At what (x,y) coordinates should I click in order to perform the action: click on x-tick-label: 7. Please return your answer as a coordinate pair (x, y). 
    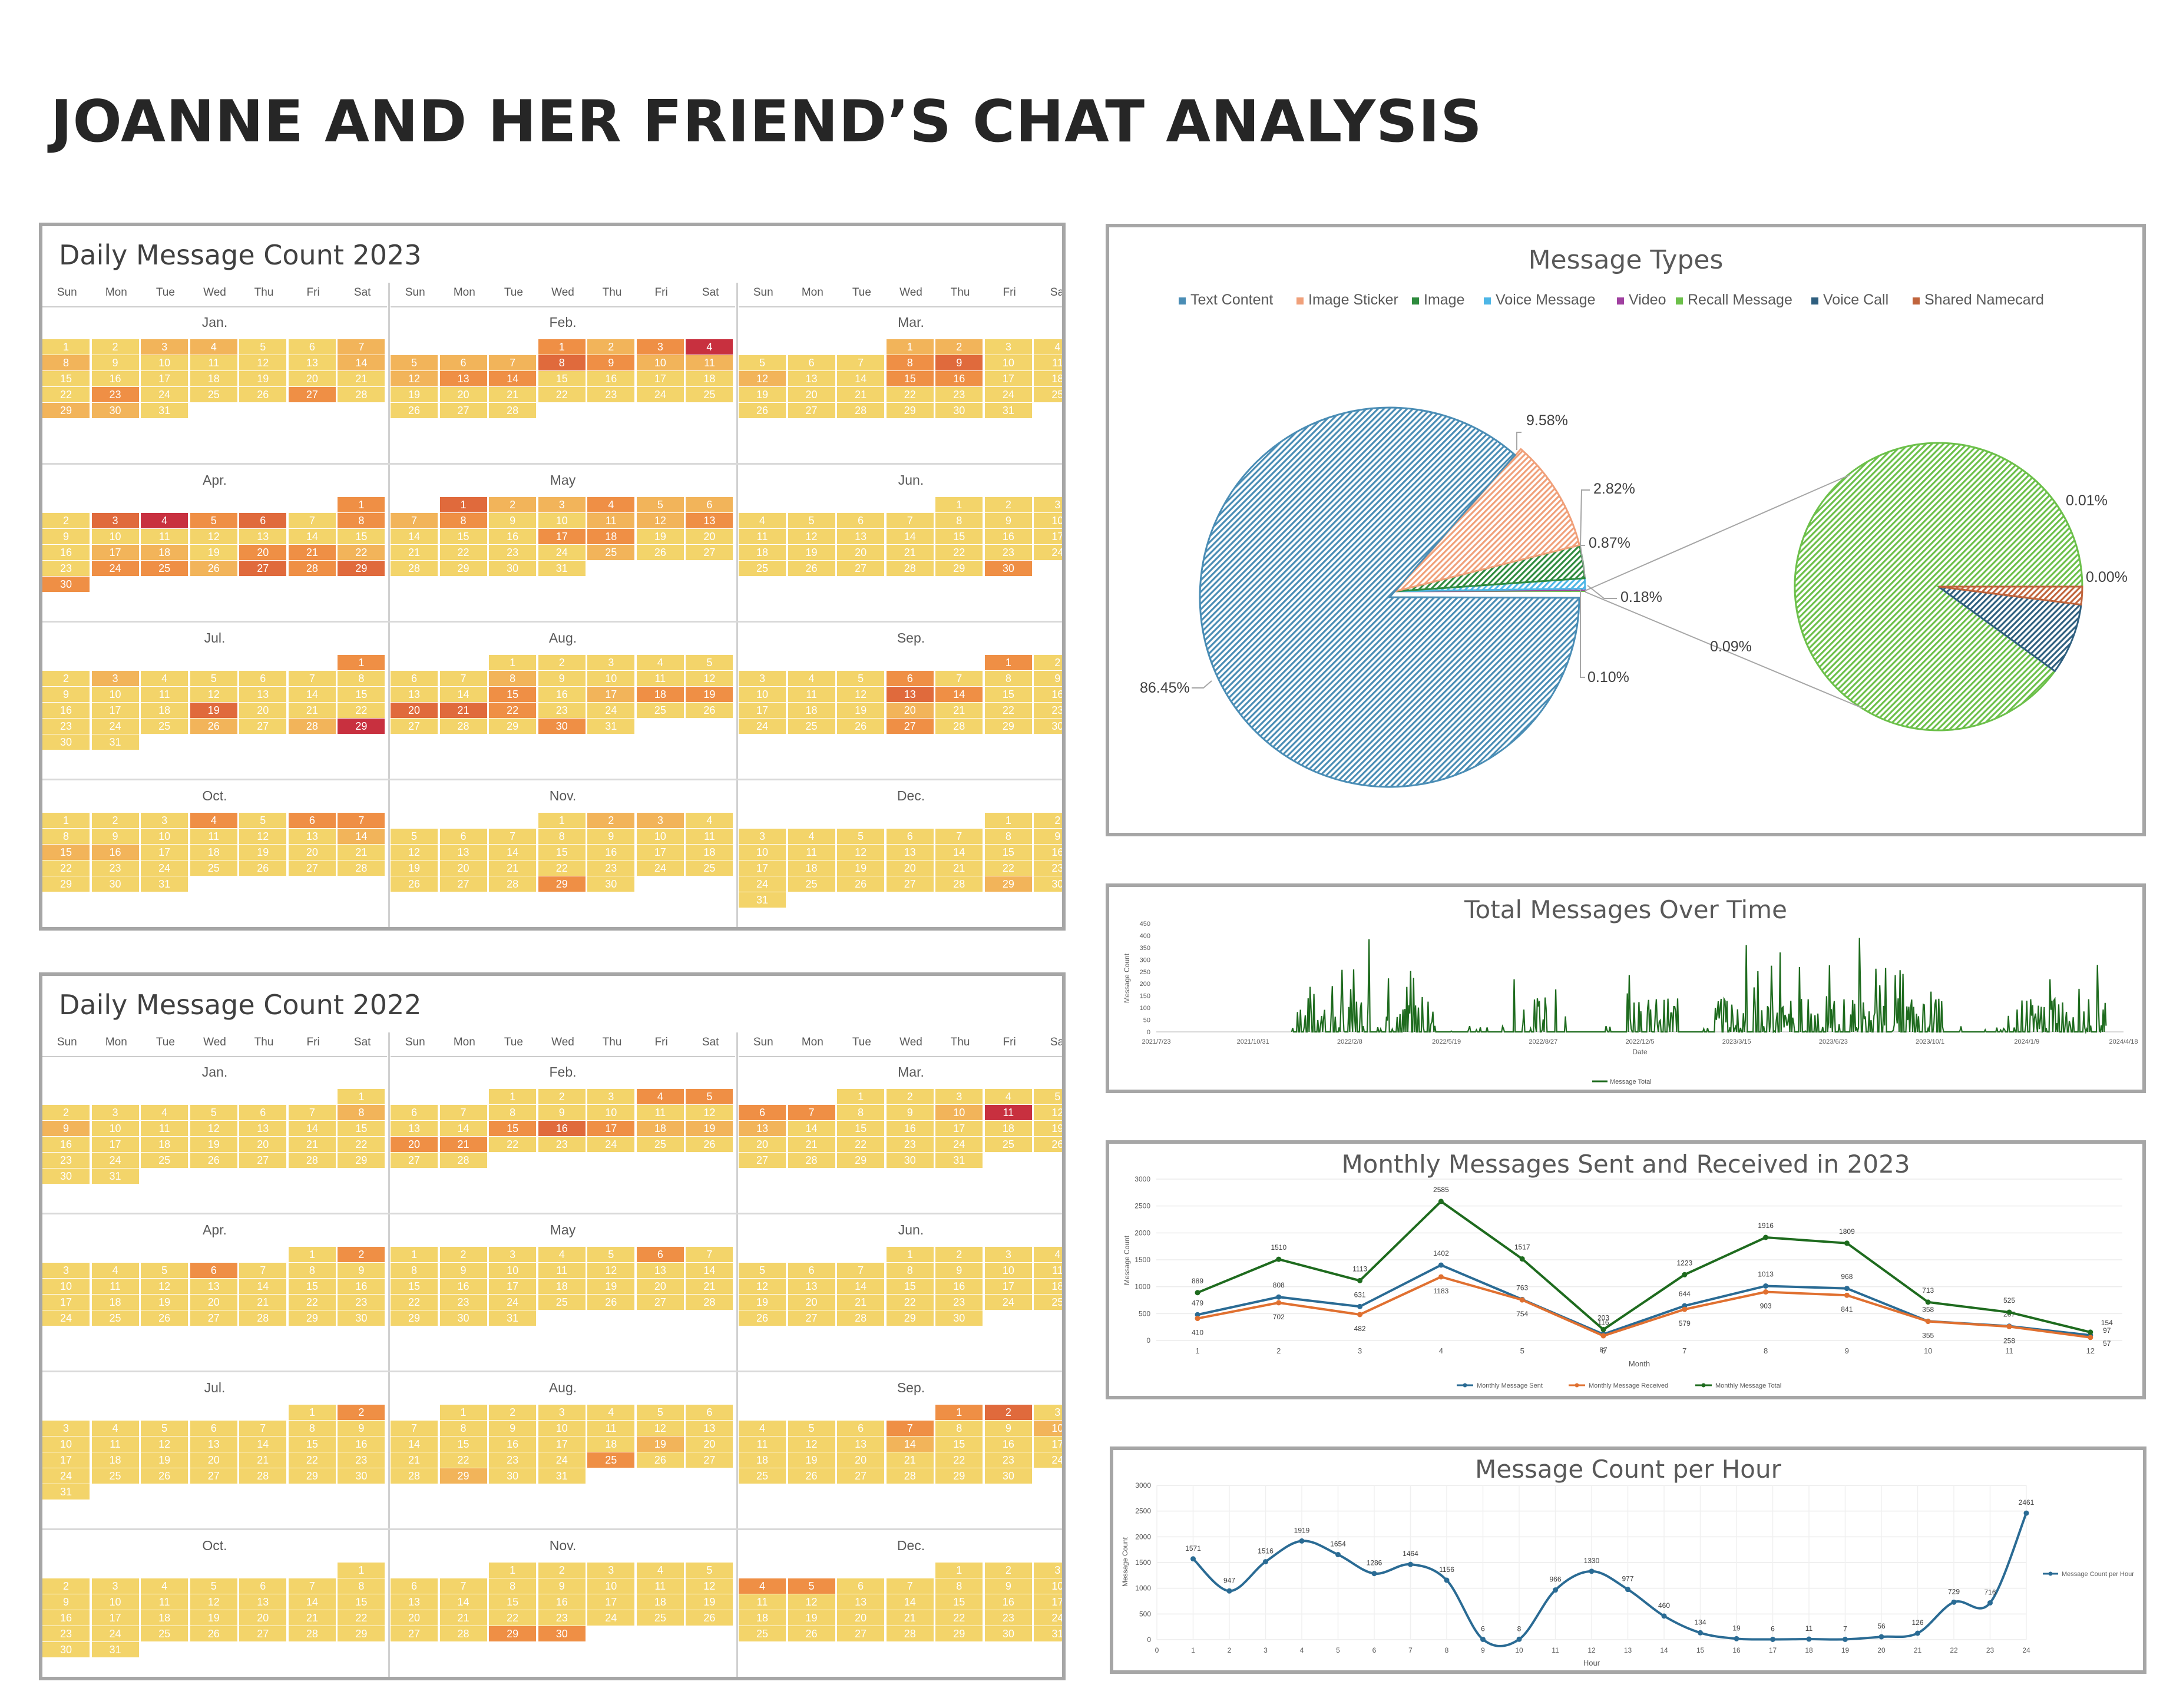
    Looking at the image, I should click on (1410, 1650).